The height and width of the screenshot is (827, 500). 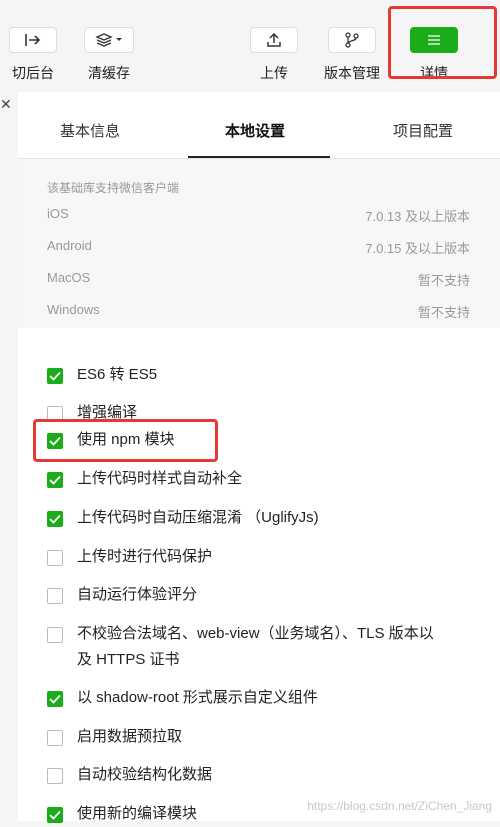 I want to click on info-row-ios: iOS 7.0.13 及以上版本, so click(x=258, y=216).